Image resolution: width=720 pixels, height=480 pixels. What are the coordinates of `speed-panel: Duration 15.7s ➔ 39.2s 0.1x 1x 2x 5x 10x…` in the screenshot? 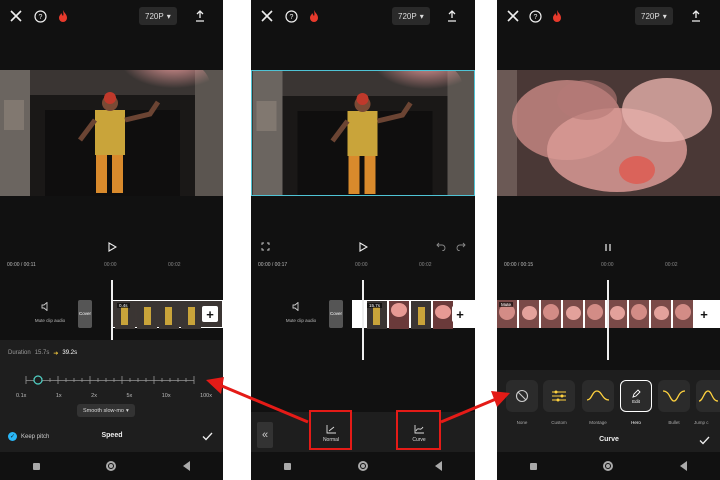 It's located at (111, 396).